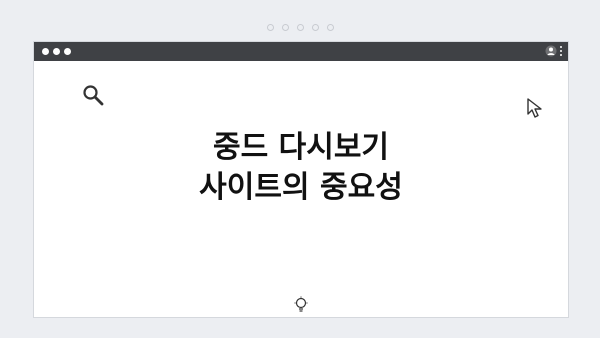  I want to click on kebab-menu-icon, so click(561, 51).